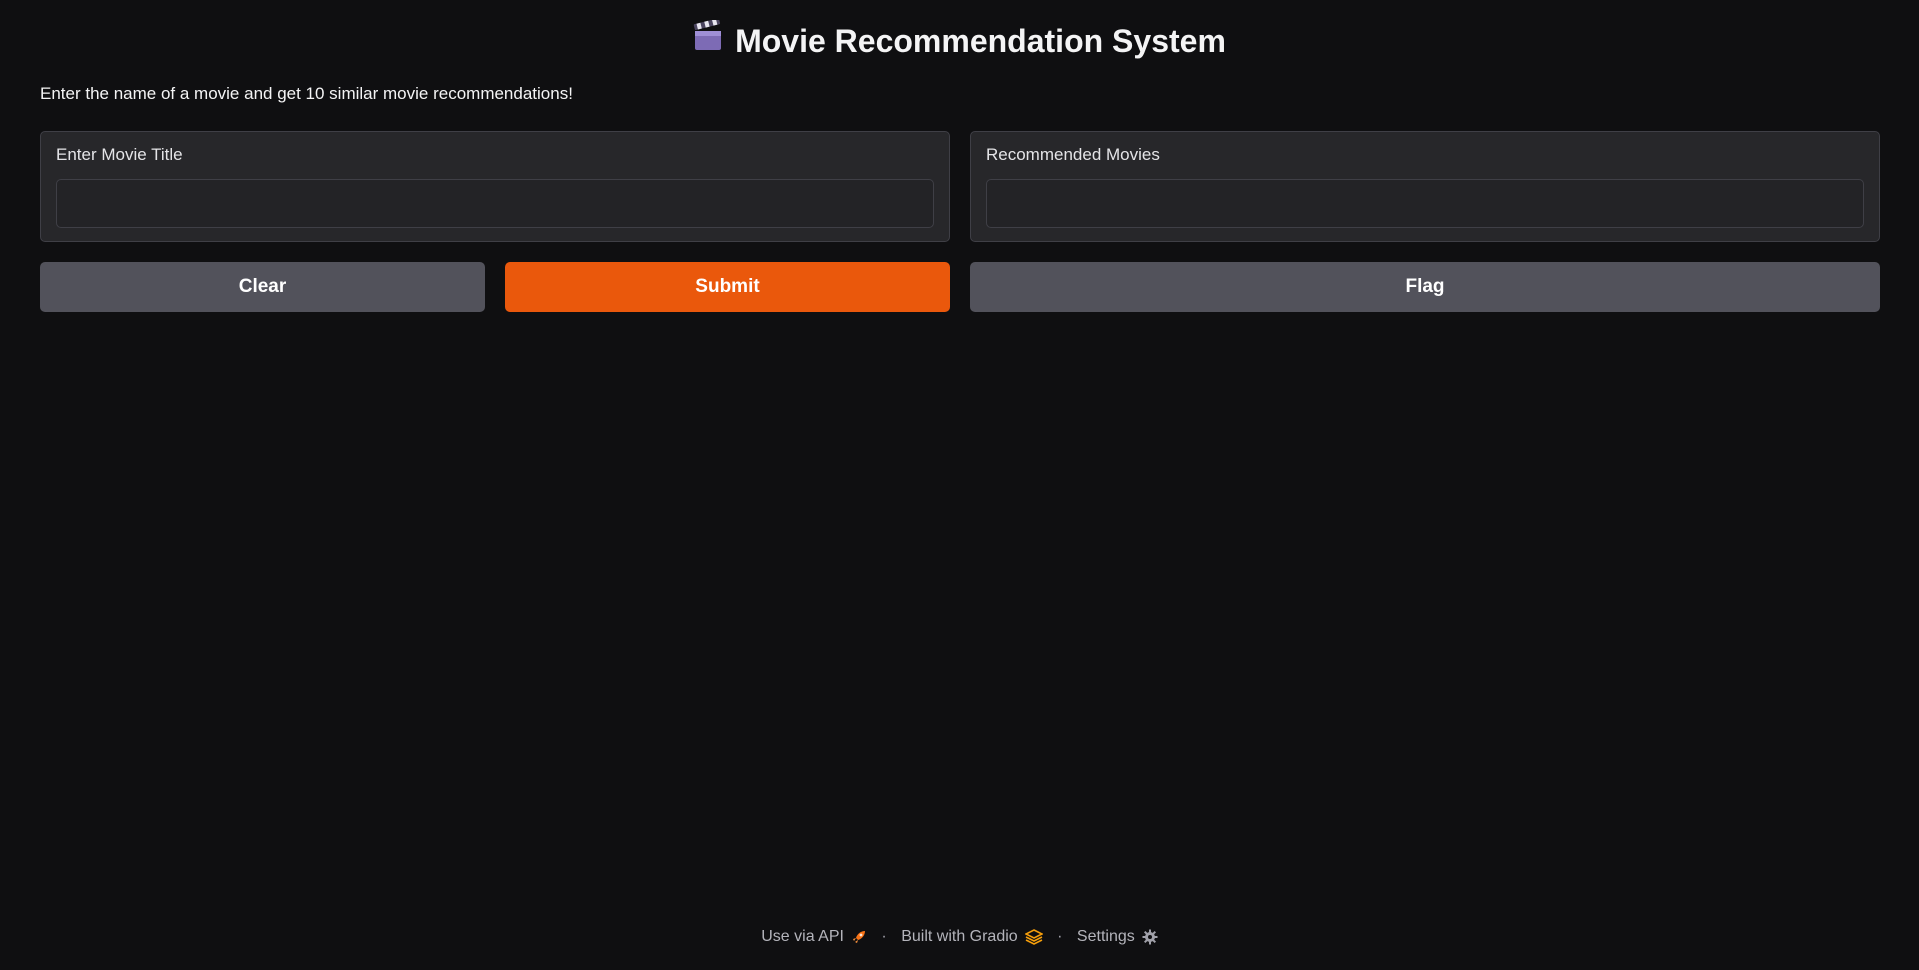  What do you see at coordinates (119, 154) in the screenshot?
I see `movie-title-label: Enter Movie Title` at bounding box center [119, 154].